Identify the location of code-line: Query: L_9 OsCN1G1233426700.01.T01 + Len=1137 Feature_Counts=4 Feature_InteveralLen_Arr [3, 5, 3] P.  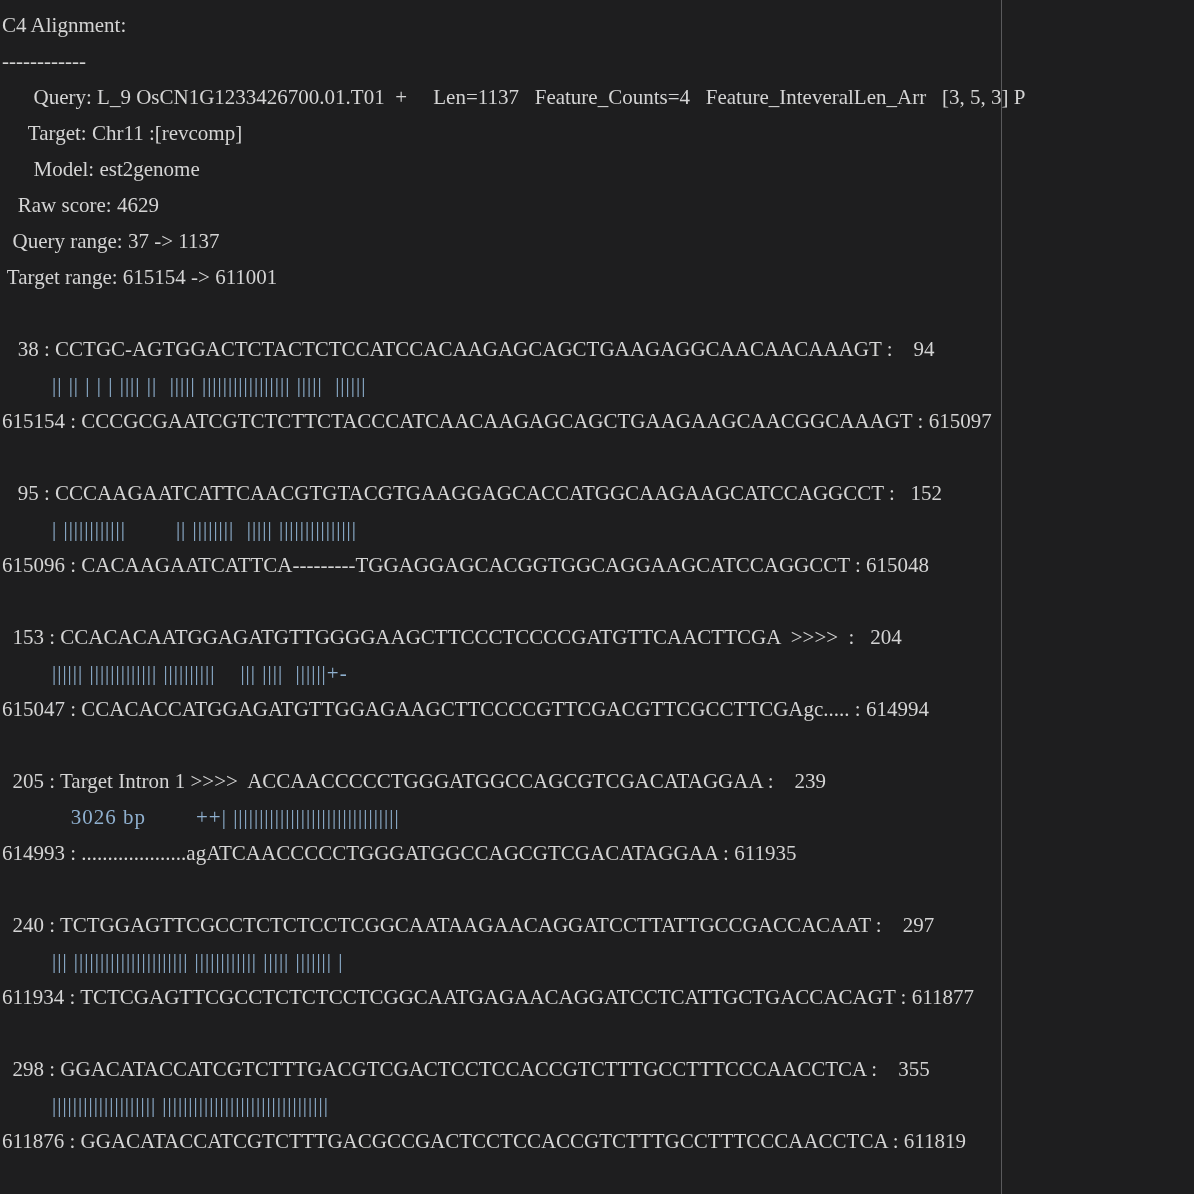
(529, 97).